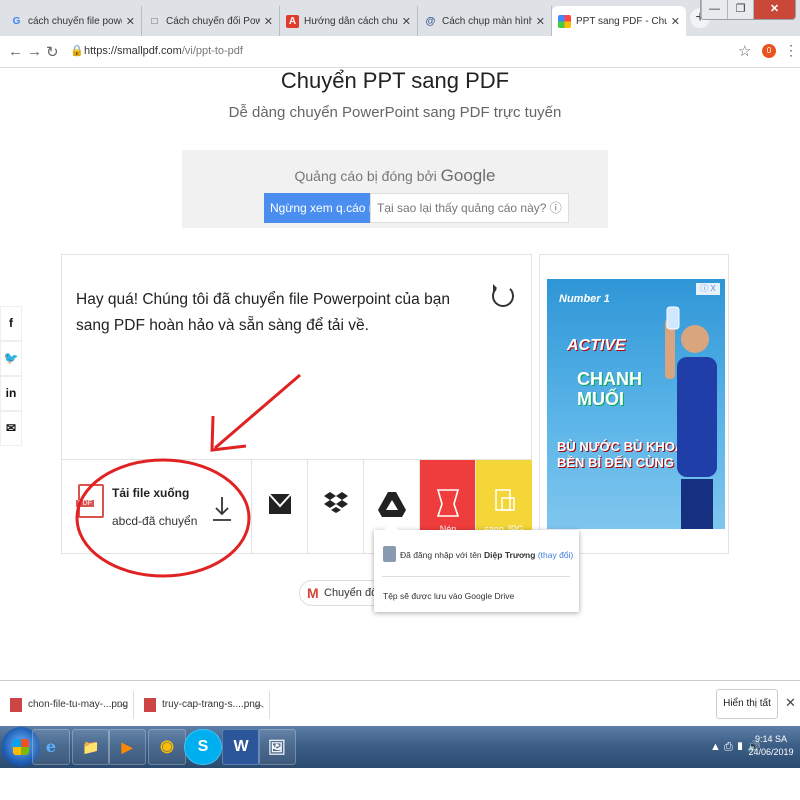  Describe the element at coordinates (11, 358) in the screenshot. I see `twitter-icon: 🐦` at that location.